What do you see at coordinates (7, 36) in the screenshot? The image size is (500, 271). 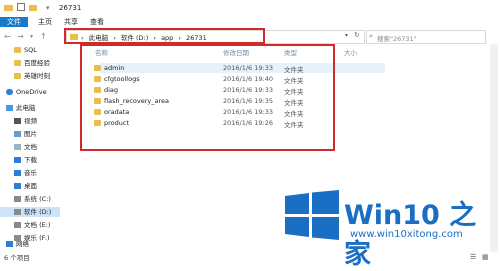 I see `back-icon: ←` at bounding box center [7, 36].